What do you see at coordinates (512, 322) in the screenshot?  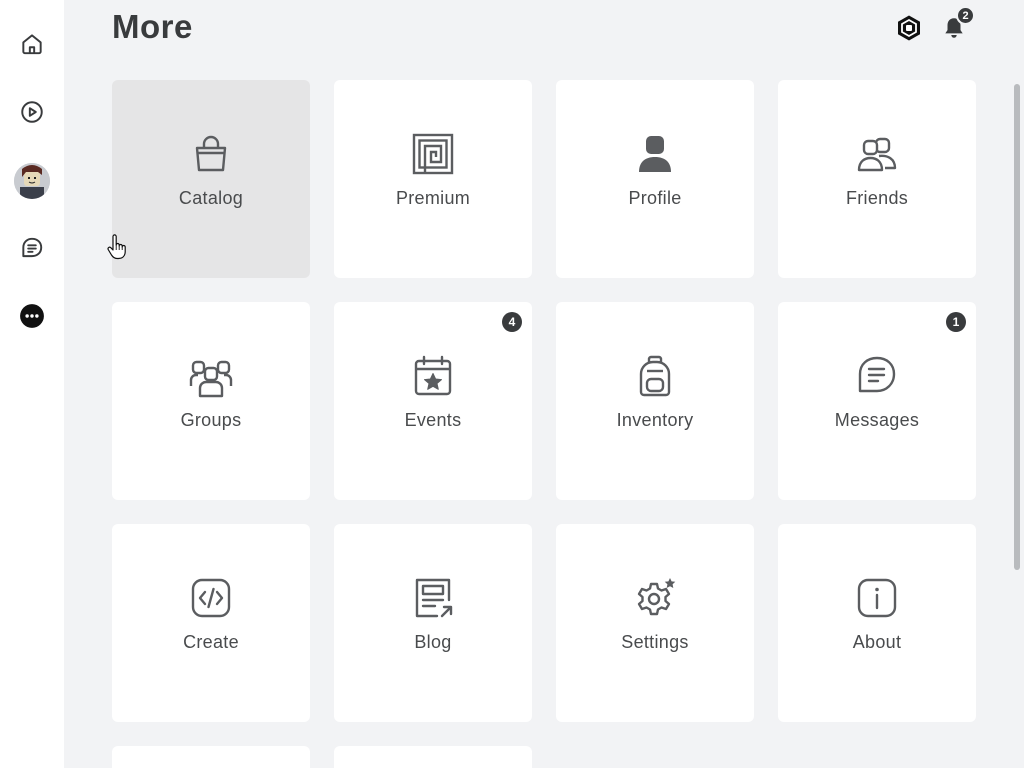 I see `events-badge: 4` at bounding box center [512, 322].